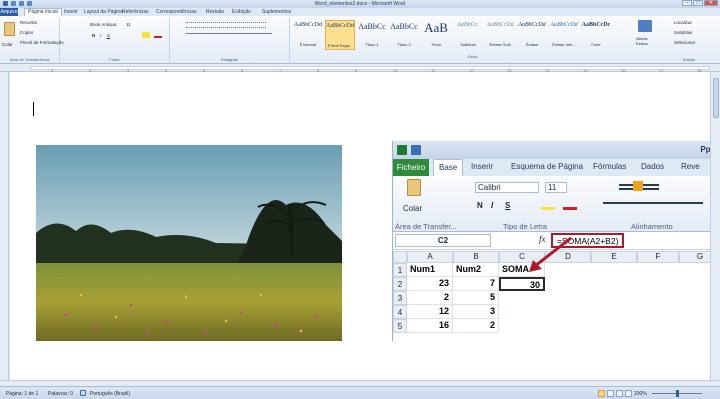  Describe the element at coordinates (711, 3) in the screenshot. I see `close-button: ✕` at that location.